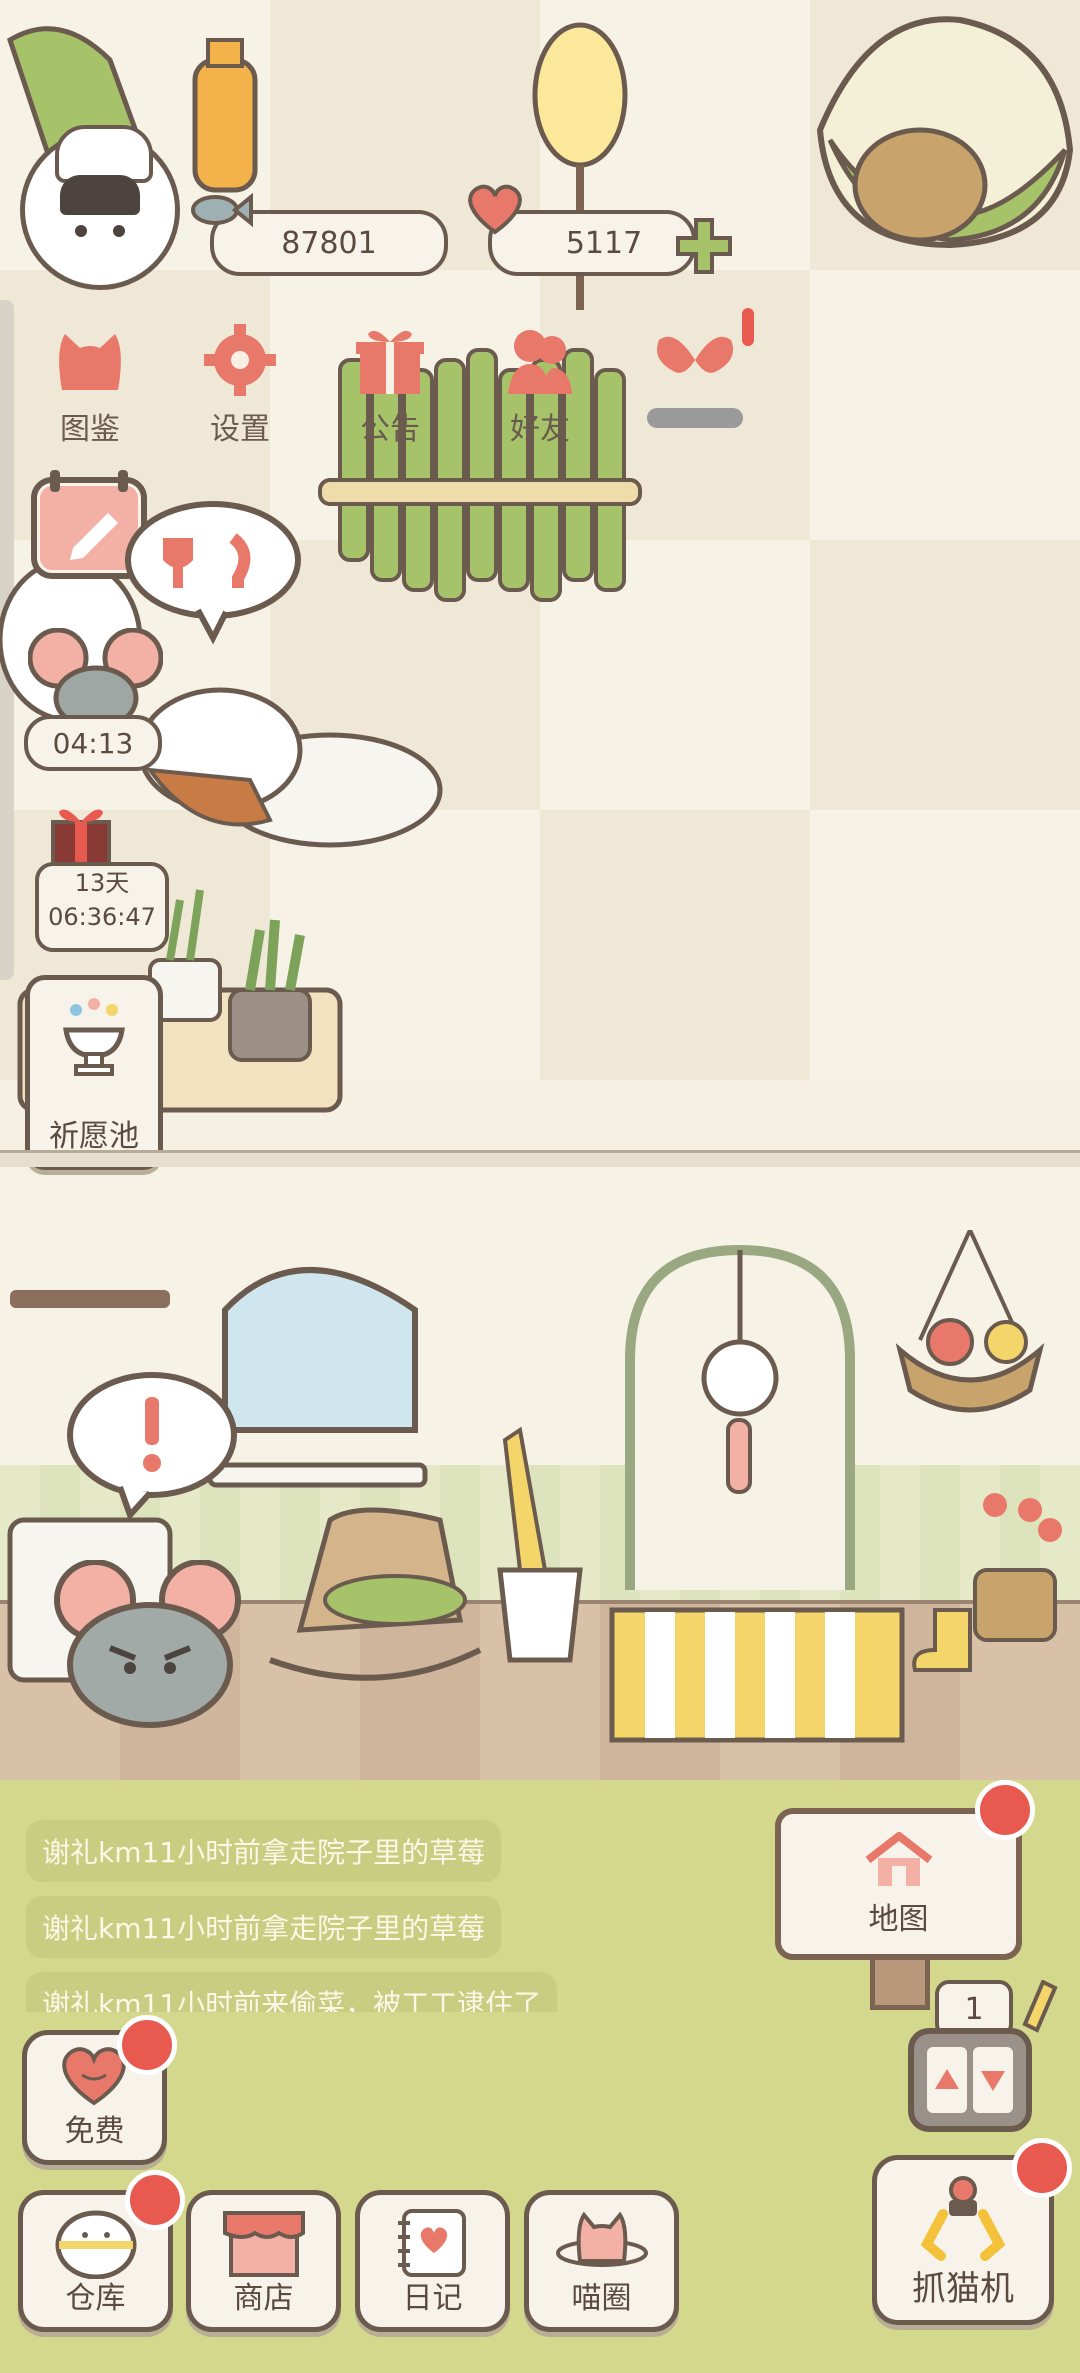 This screenshot has width=1080, height=2373. What do you see at coordinates (263, 2298) in the screenshot?
I see `shop-label: 商店` at bounding box center [263, 2298].